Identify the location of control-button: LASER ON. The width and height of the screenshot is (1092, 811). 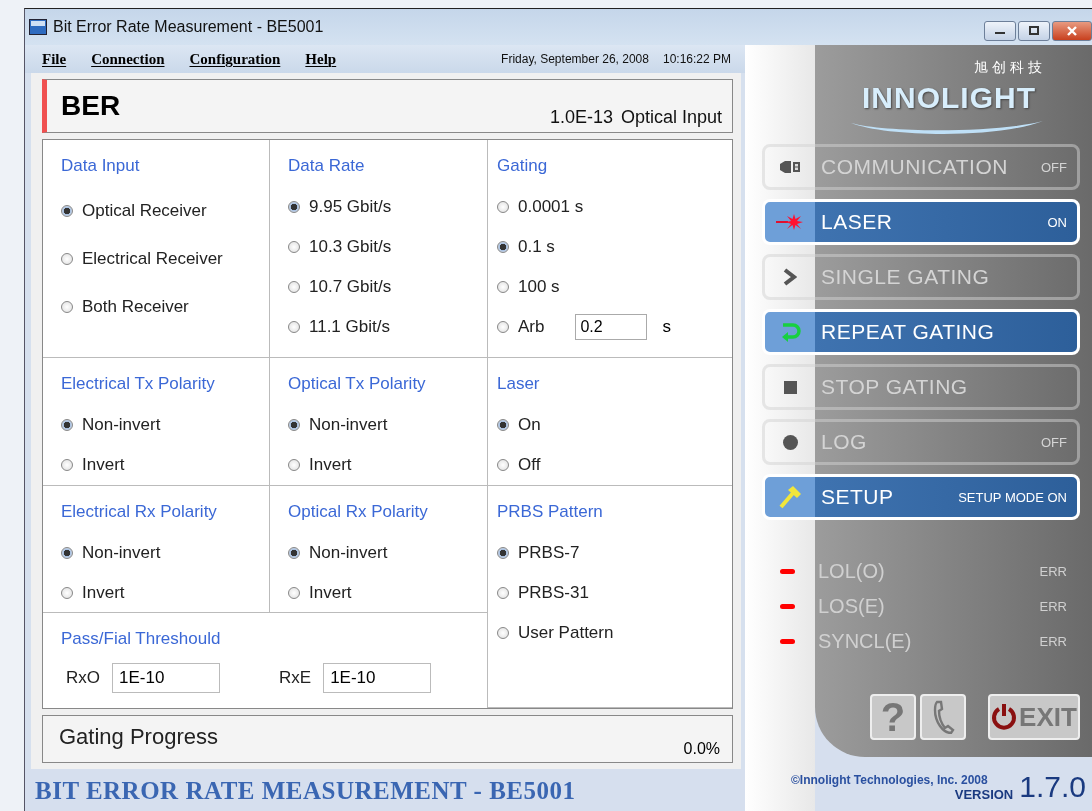
(921, 222).